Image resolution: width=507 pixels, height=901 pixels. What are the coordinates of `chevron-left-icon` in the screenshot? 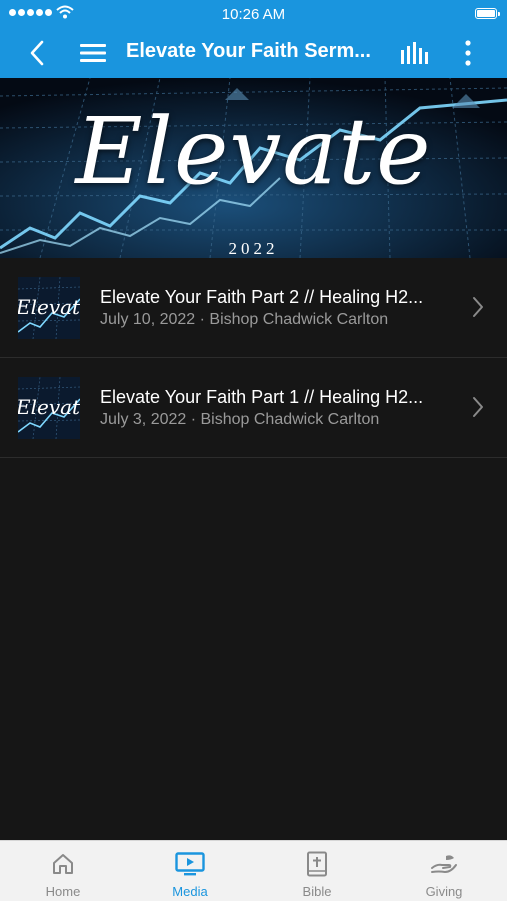 It's located at (37, 53).